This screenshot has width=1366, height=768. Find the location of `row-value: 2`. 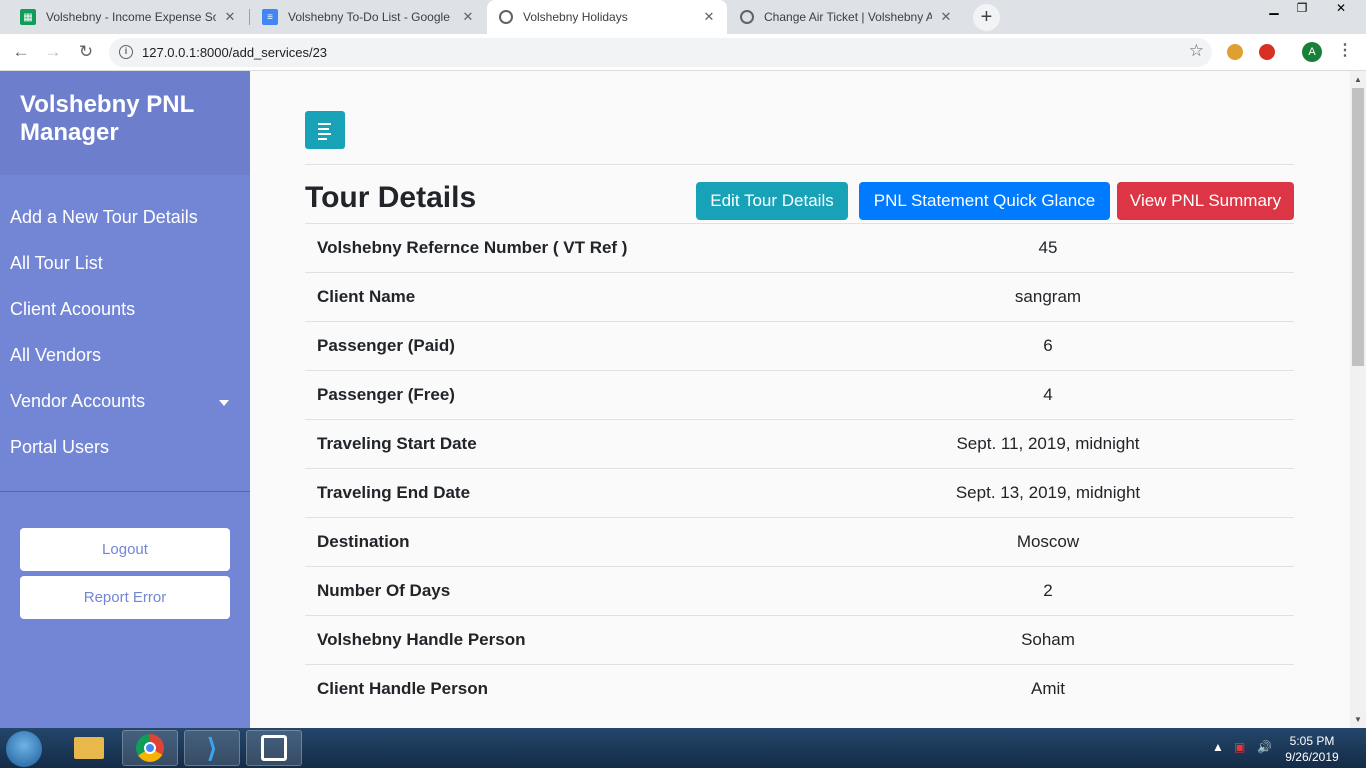

row-value: 2 is located at coordinates (1048, 591).